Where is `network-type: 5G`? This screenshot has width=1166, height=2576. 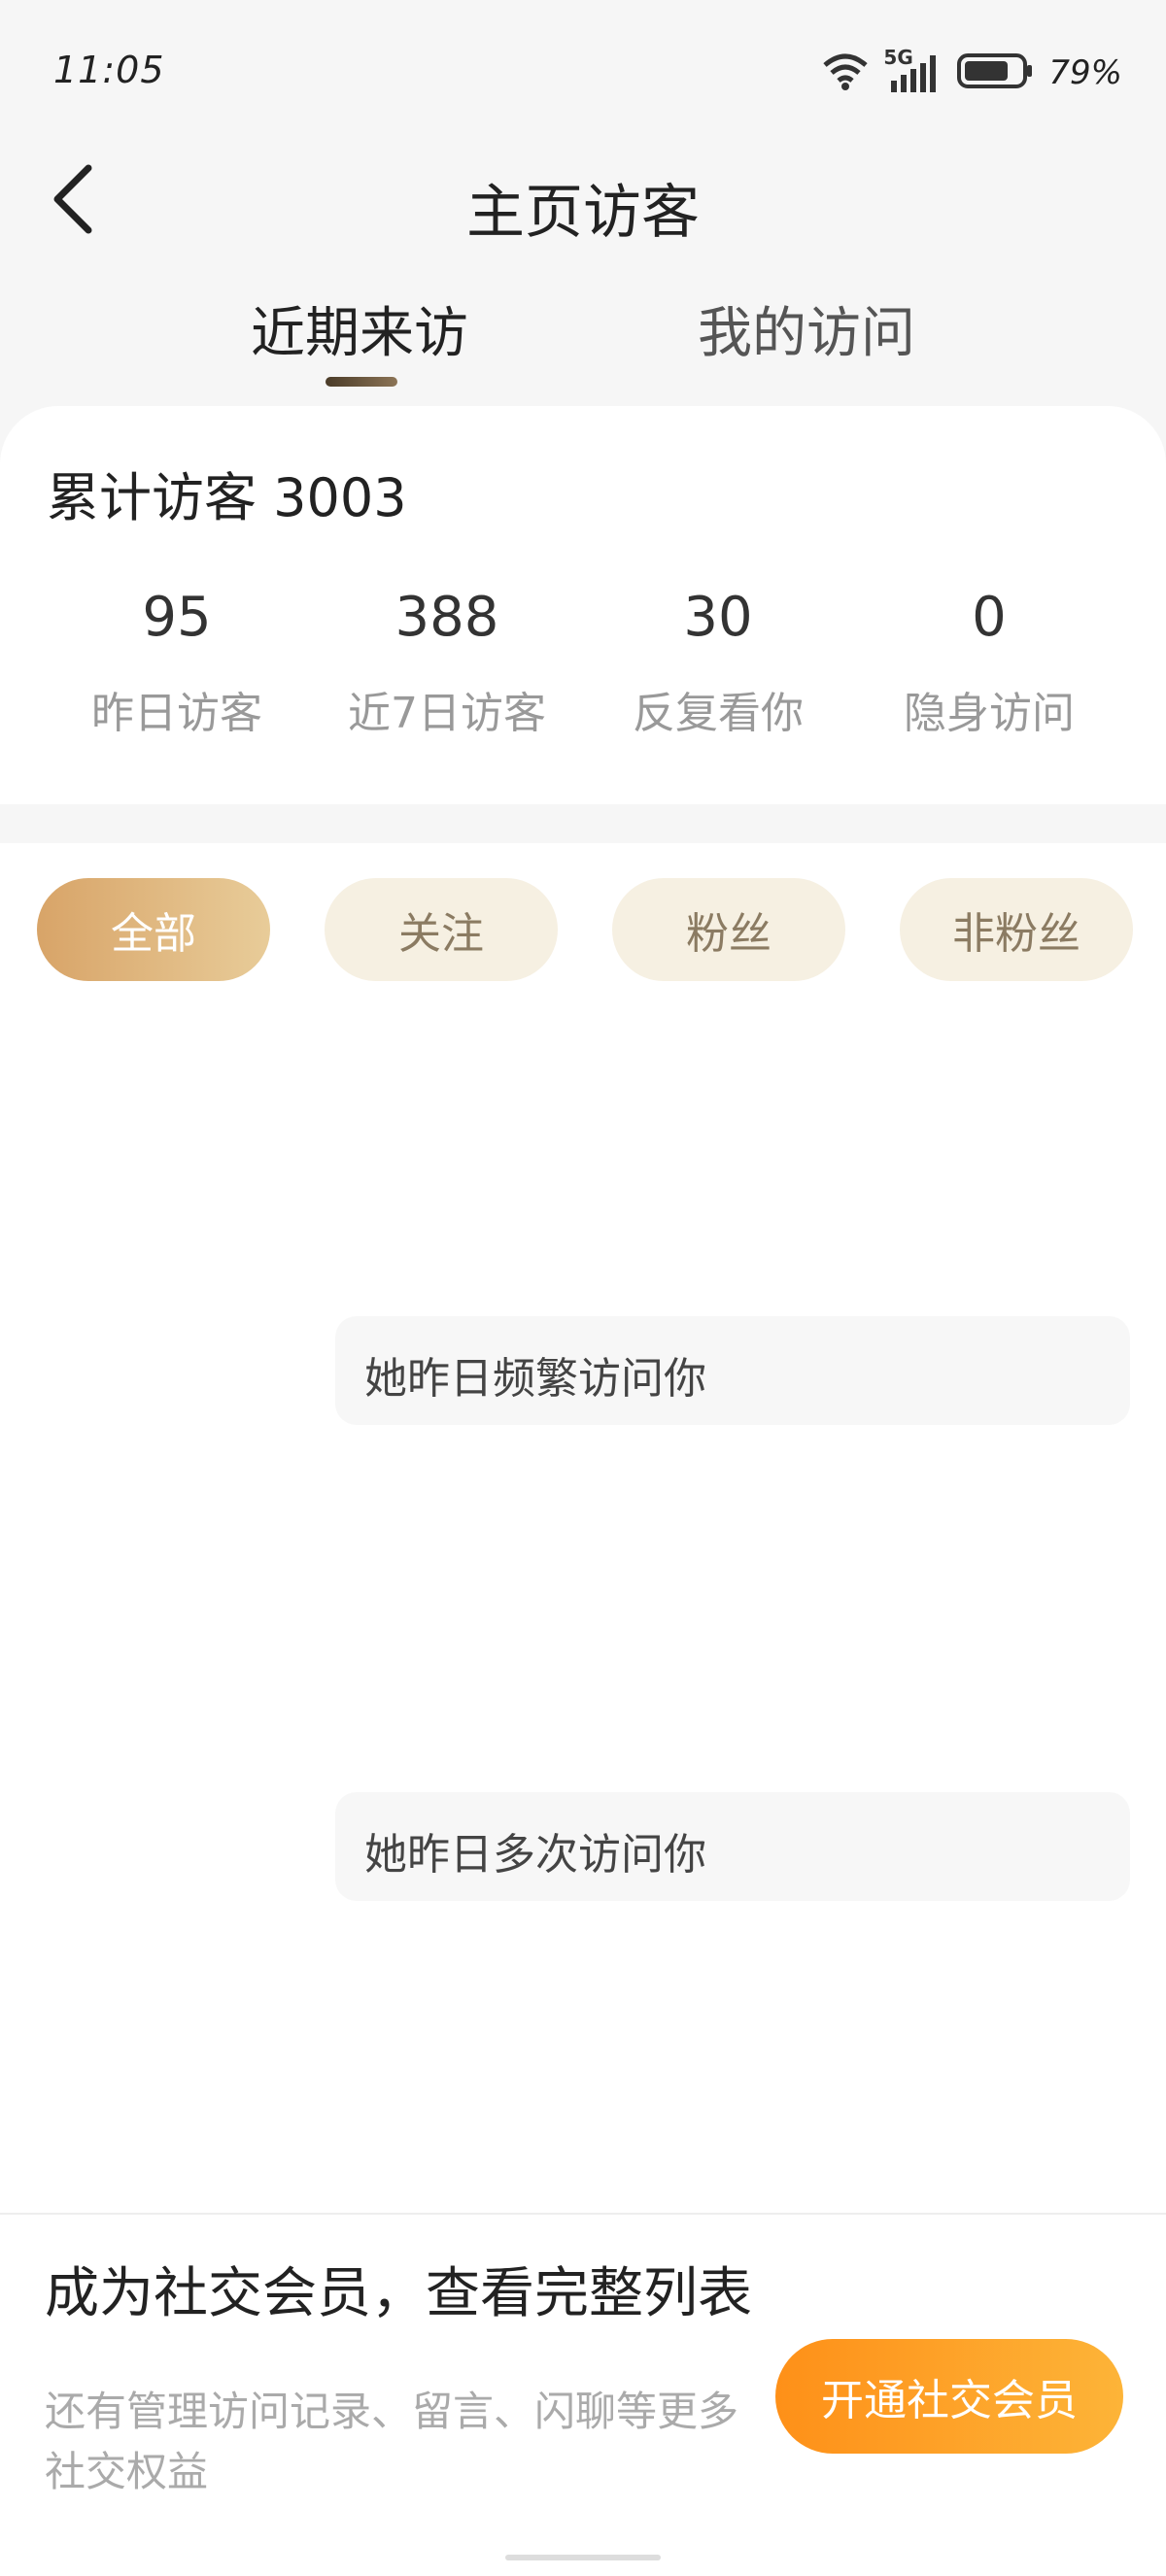
network-type: 5G is located at coordinates (898, 57).